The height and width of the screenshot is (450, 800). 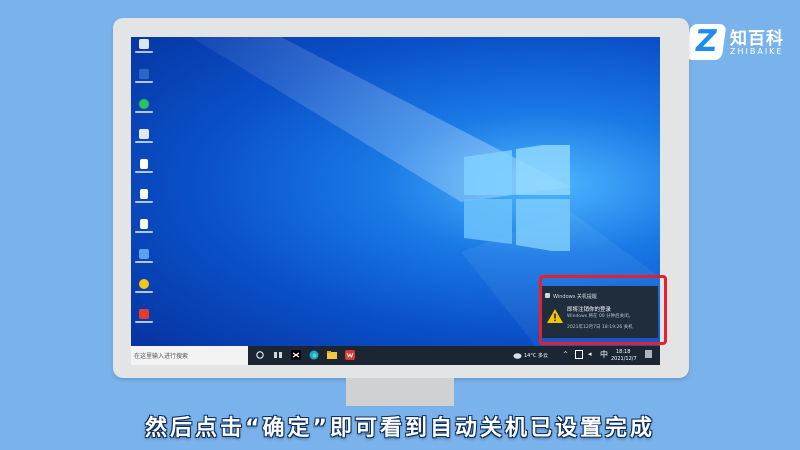 I want to click on subtitle-caption: 然后点击“确定”即可看到自动关机已设置完成, so click(x=400, y=428).